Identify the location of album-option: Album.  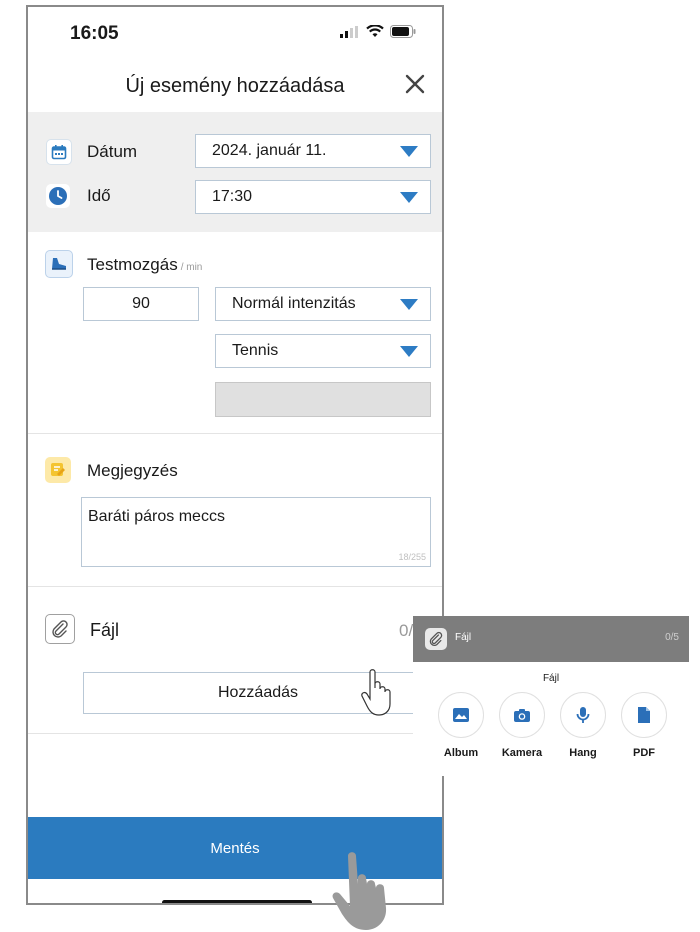
(461, 725).